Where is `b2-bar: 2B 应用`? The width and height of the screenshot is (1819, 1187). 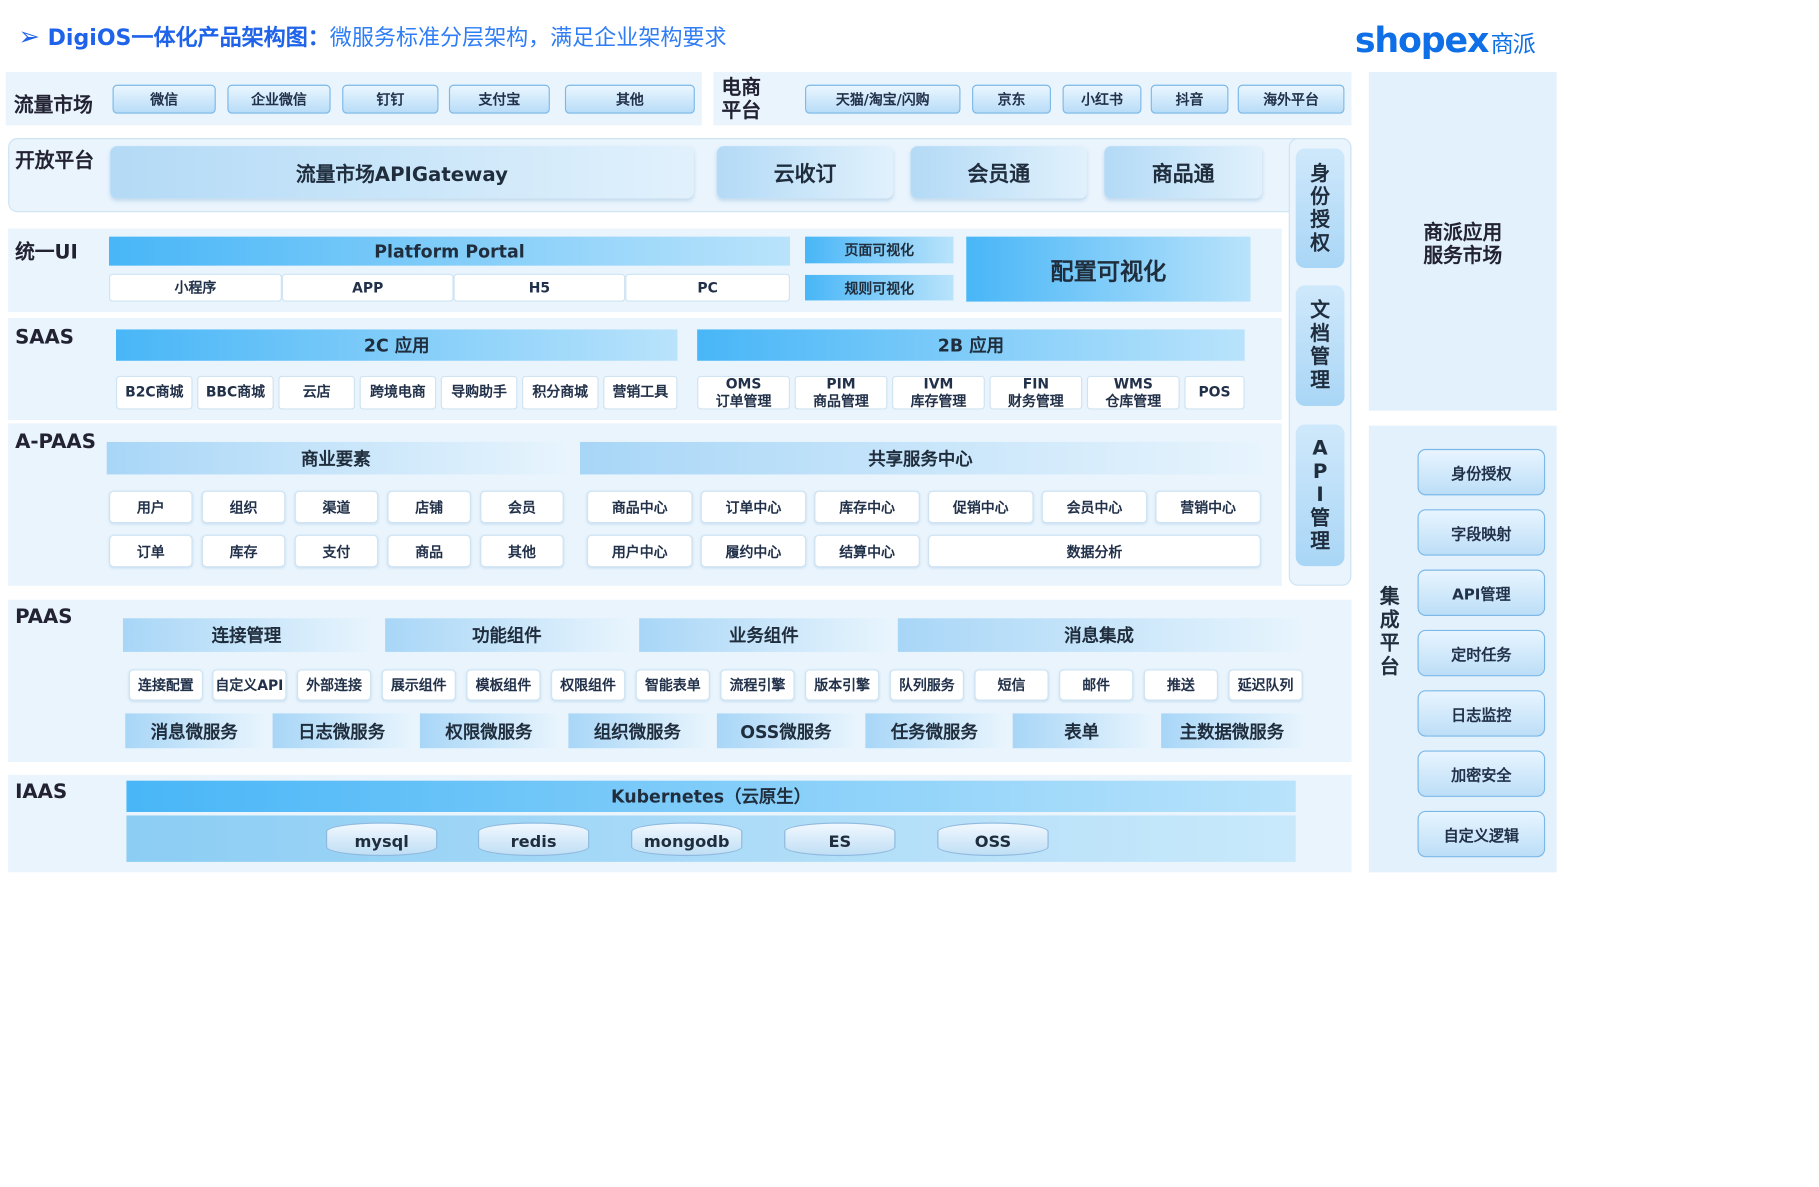
b2-bar: 2B 应用 is located at coordinates (971, 345).